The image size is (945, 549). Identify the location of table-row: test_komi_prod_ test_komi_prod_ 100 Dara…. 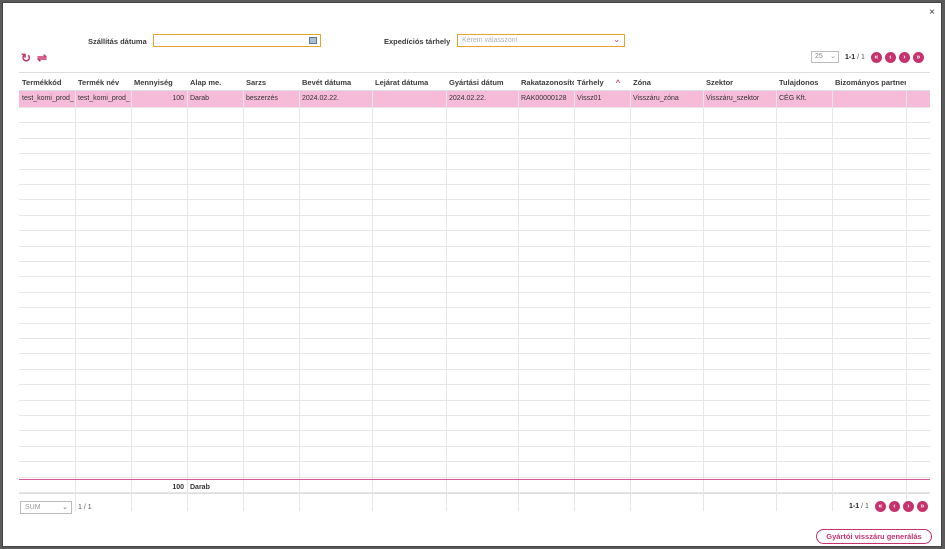
(474, 99).